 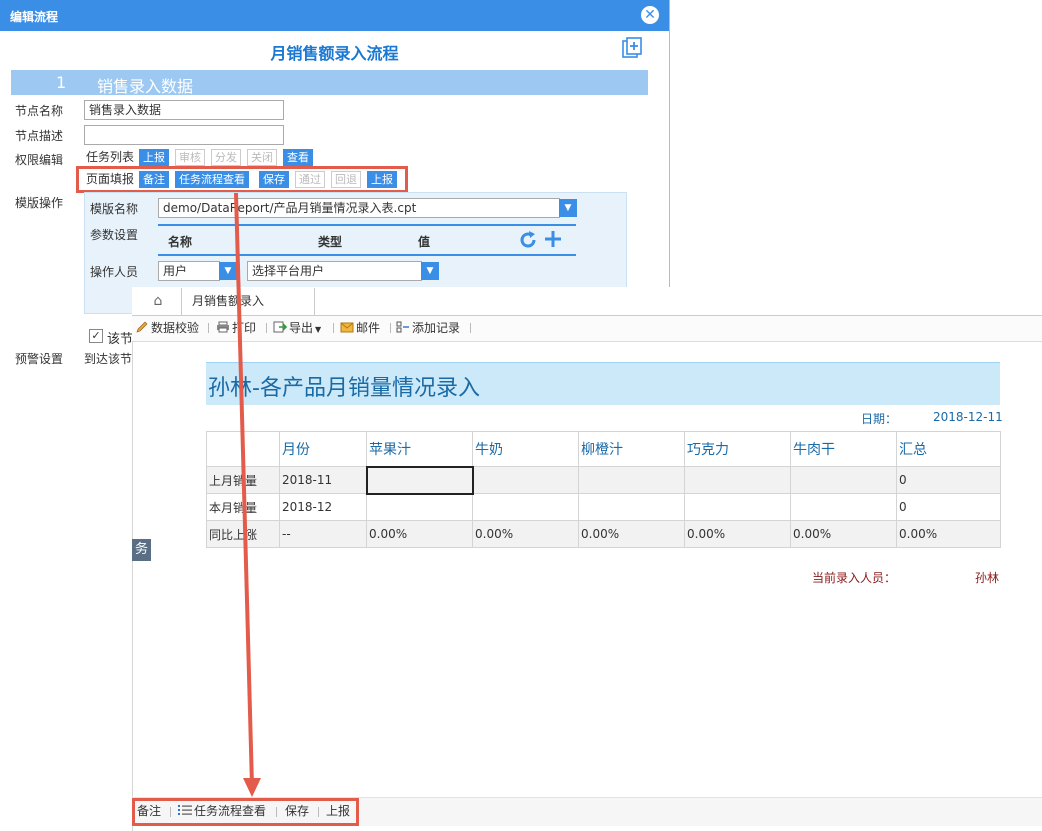 I want to click on param-bottom-line, so click(x=367, y=255).